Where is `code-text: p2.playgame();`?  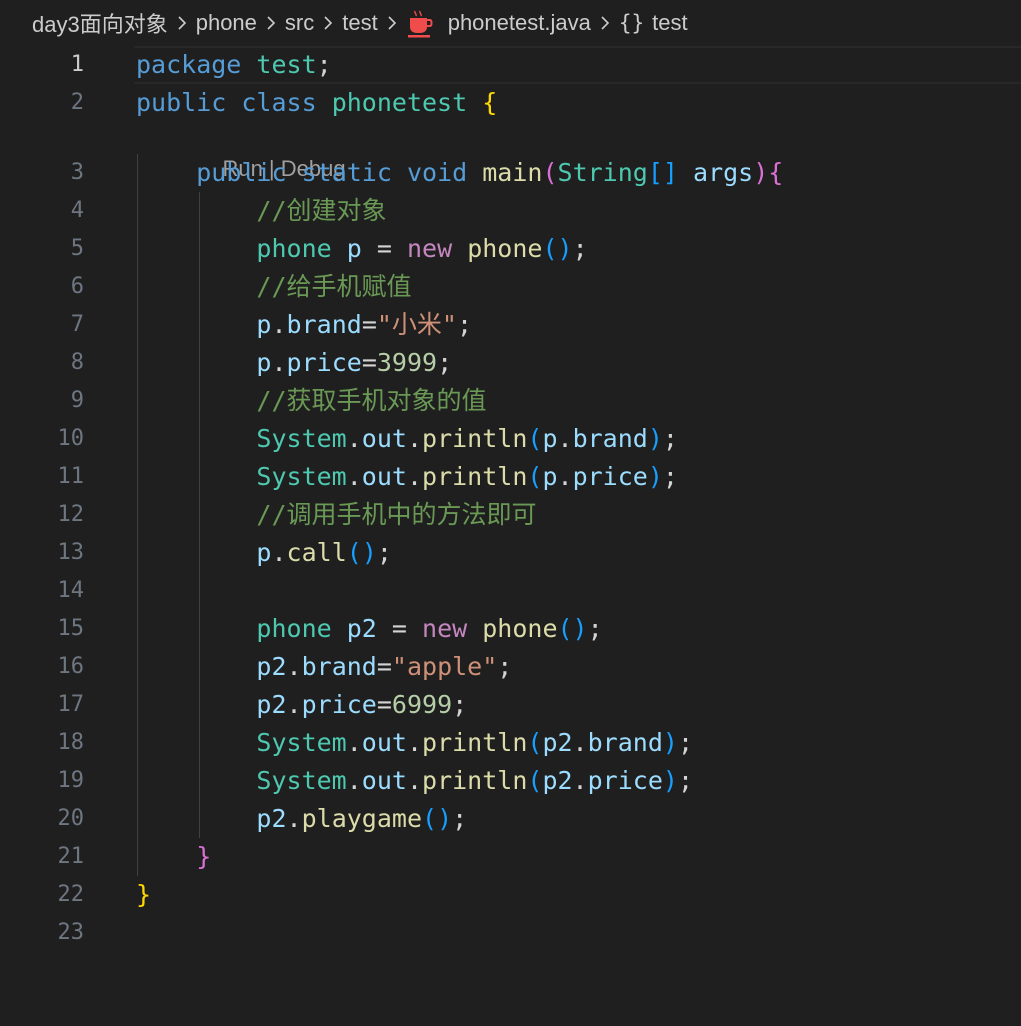 code-text: p2.playgame(); is located at coordinates (301, 819).